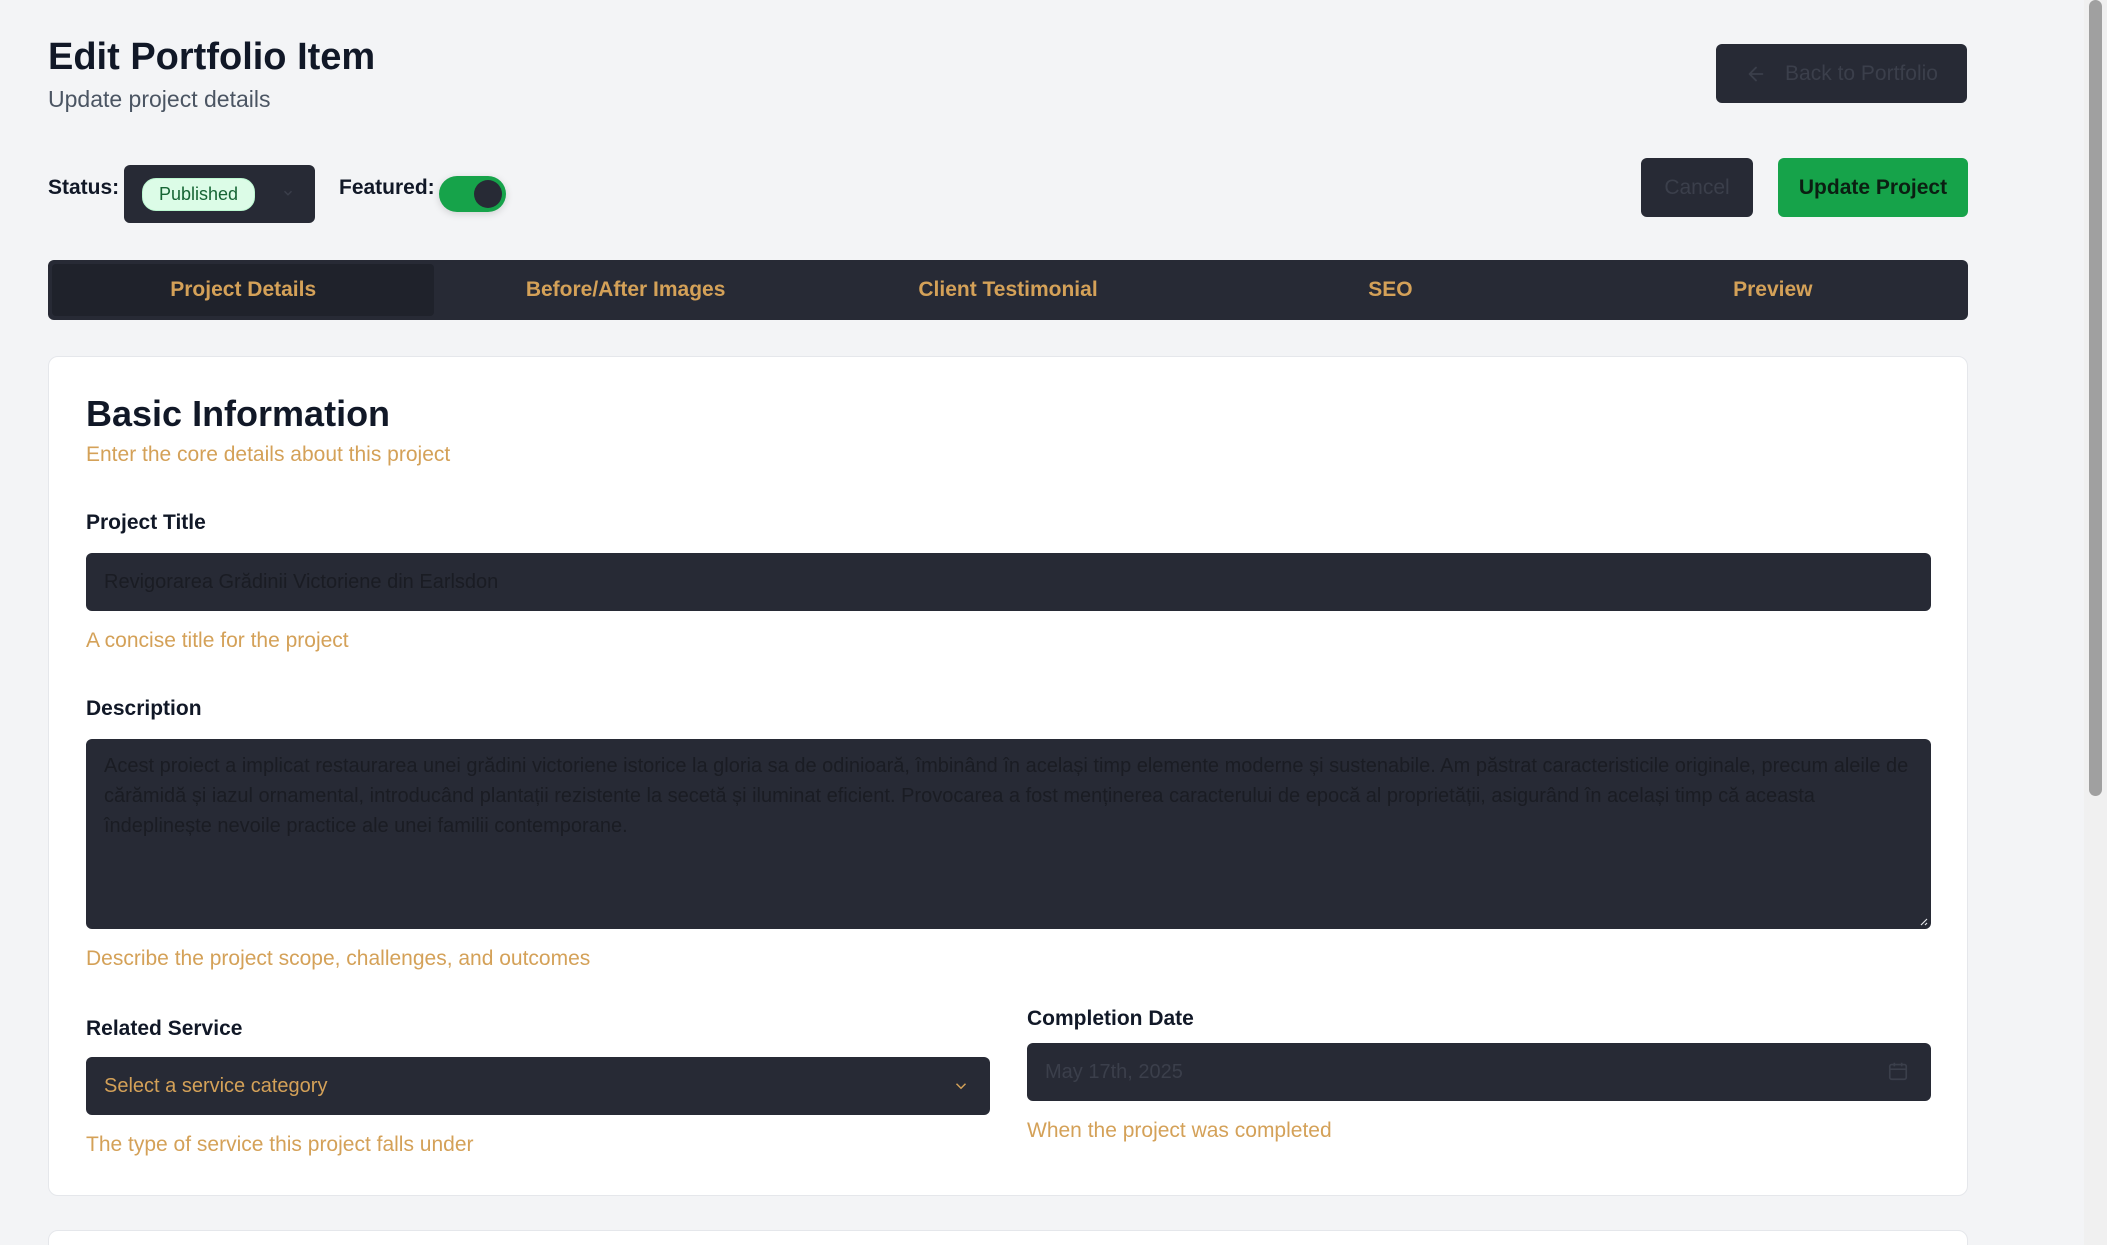 The height and width of the screenshot is (1245, 2107). I want to click on featured-toggle, so click(472, 194).